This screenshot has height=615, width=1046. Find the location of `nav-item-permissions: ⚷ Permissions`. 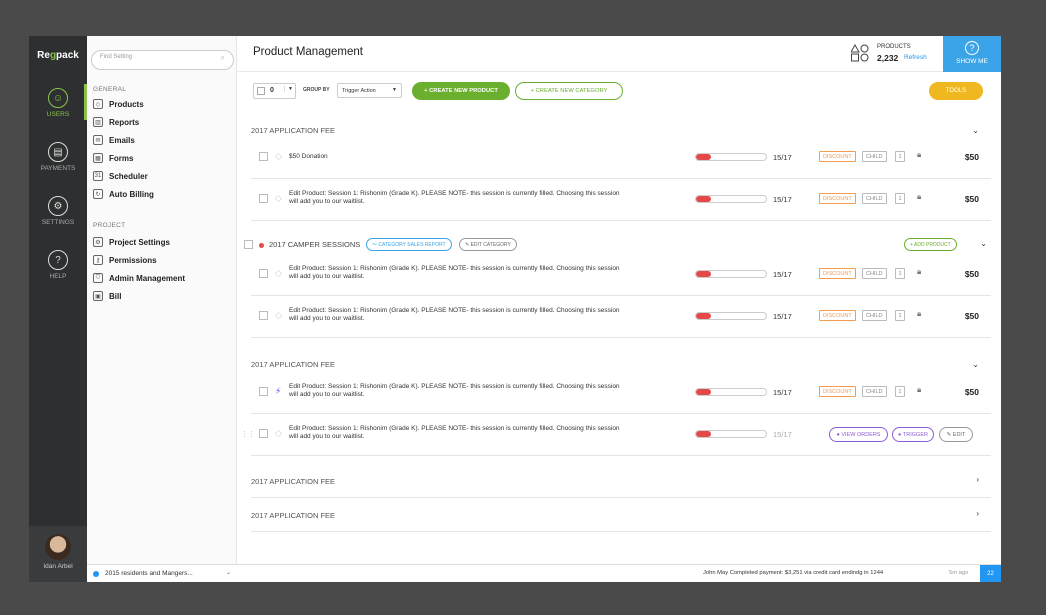

nav-item-permissions: ⚷ Permissions is located at coordinates (125, 260).